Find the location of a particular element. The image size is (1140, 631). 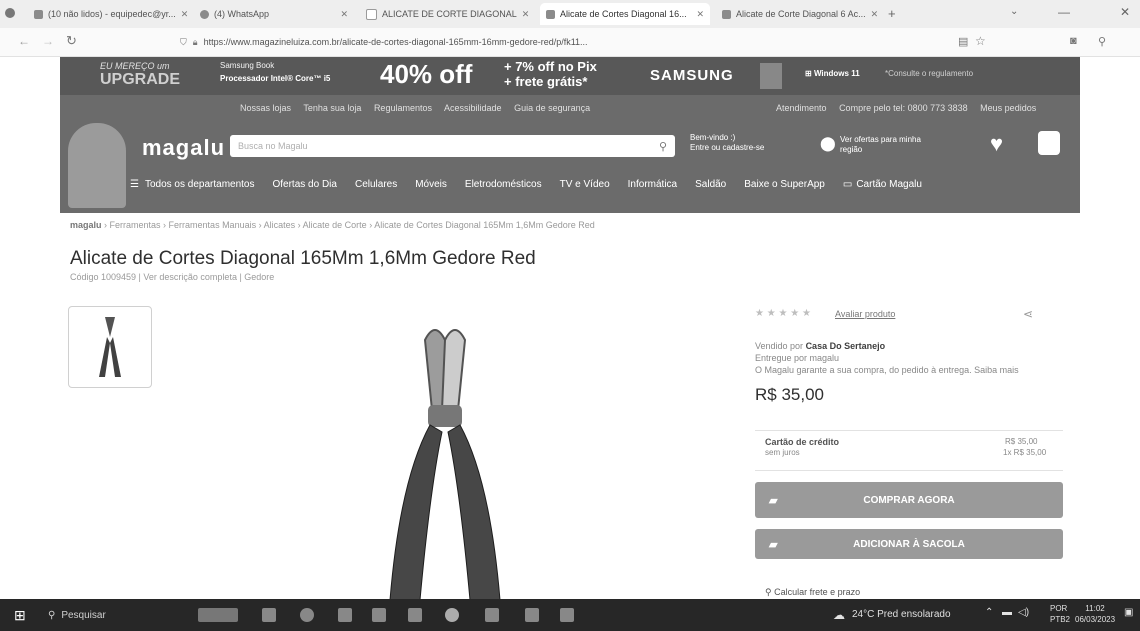

taskbar-search: ⚲ Pesquisar is located at coordinates (115, 615).